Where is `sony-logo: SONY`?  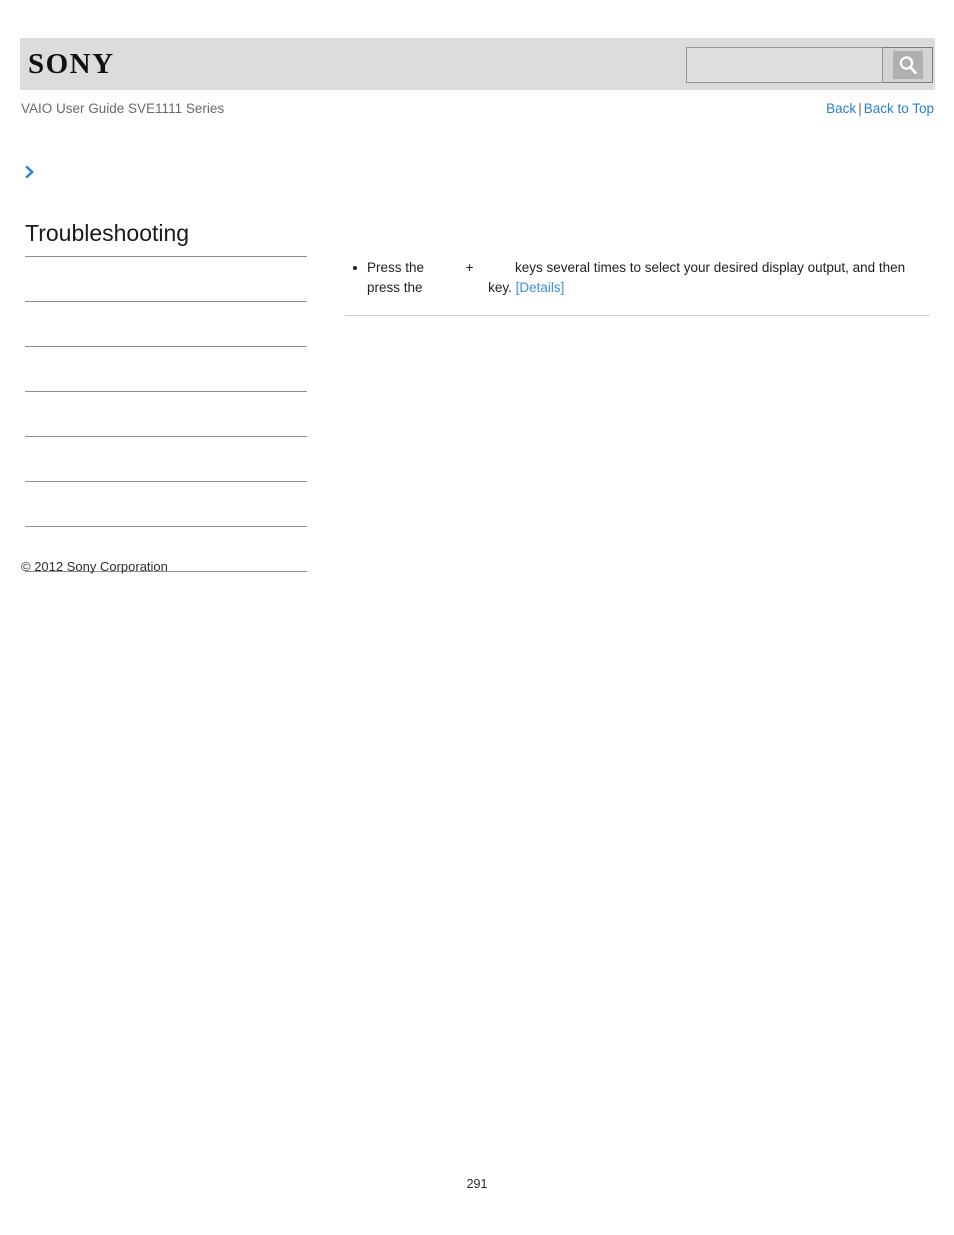
sony-logo: SONY is located at coordinates (71, 64).